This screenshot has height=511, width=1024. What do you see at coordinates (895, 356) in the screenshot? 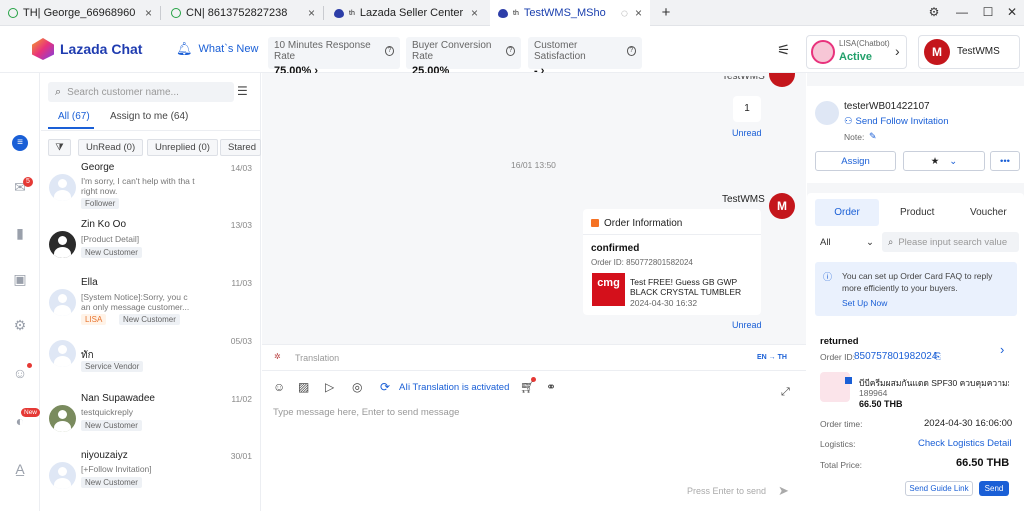
I see `order-id: 850757801982024` at bounding box center [895, 356].